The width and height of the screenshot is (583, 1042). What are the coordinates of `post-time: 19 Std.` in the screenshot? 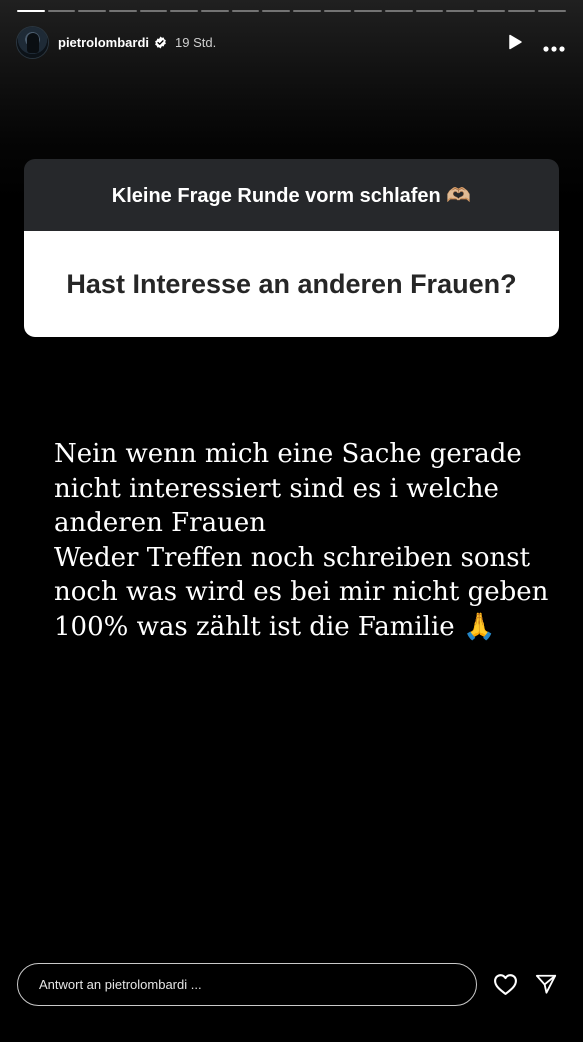 It's located at (196, 42).